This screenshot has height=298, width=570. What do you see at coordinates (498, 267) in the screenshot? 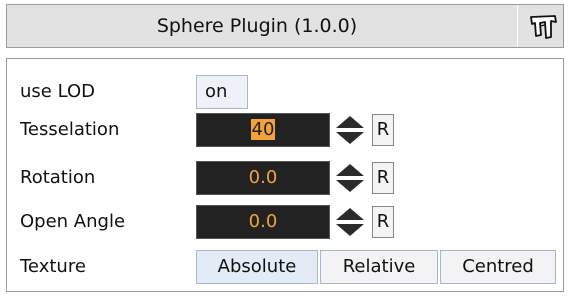
I see `texture-option-centred: Centred` at bounding box center [498, 267].